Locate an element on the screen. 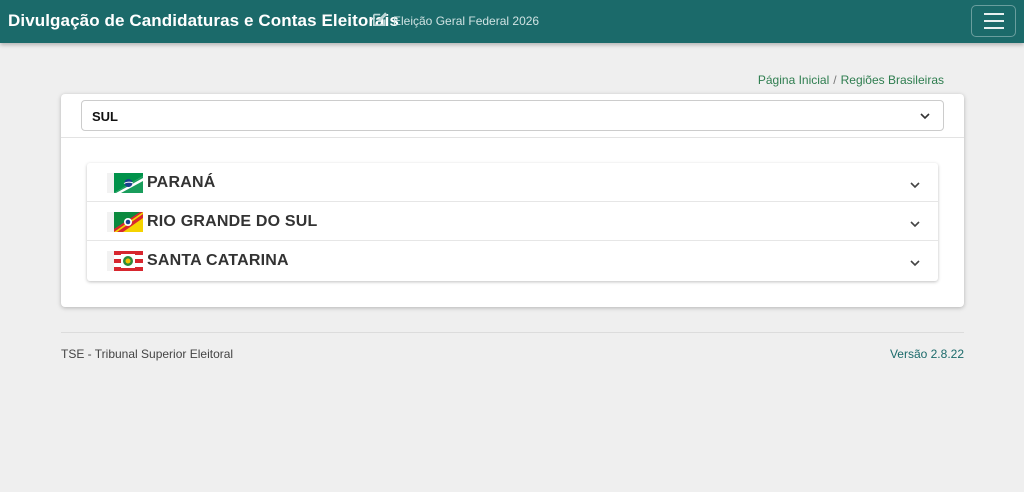 The image size is (1024, 492). state-item-rio-grande-do-sul: RIO GRANDE DO SUL is located at coordinates (512, 221).